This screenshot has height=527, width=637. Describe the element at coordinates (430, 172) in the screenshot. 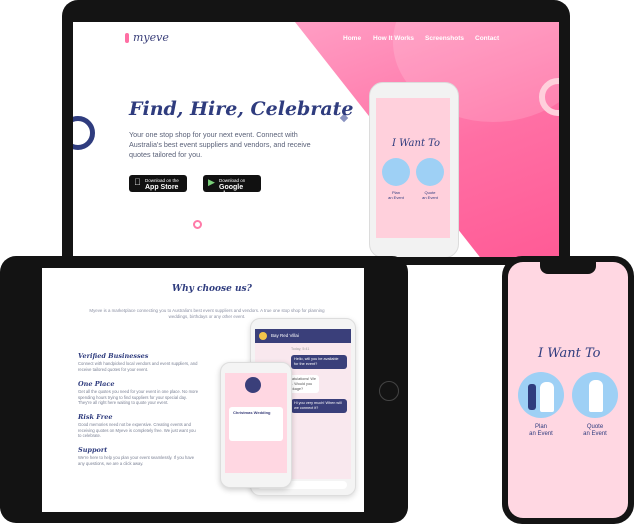

I see `quote-avatar` at that location.